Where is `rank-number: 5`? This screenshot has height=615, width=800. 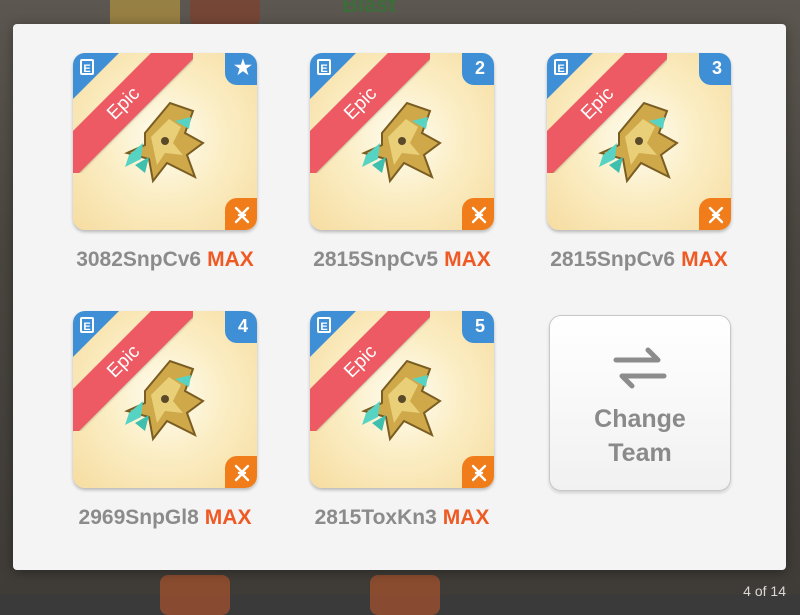 rank-number: 5 is located at coordinates (479, 326).